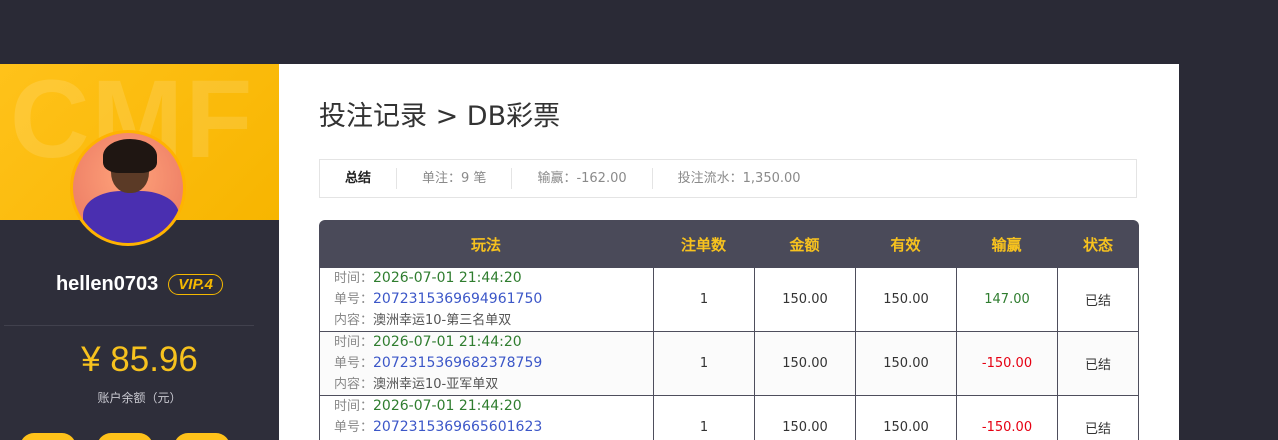  I want to click on username-row: hellen0703 VIP.4, so click(139, 284).